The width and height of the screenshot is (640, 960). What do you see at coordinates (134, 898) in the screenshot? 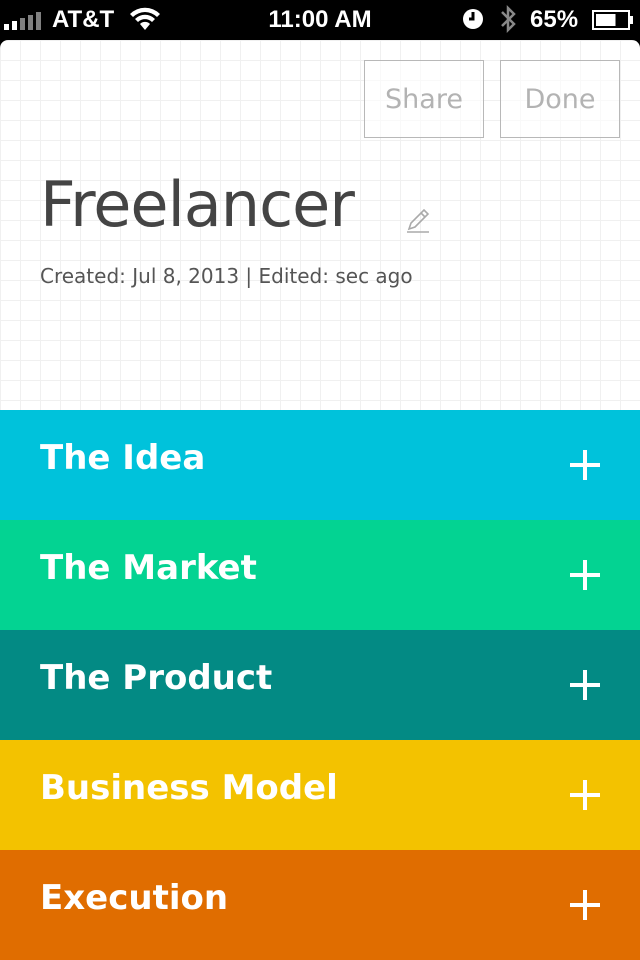
I see `section-label: Execution` at bounding box center [134, 898].